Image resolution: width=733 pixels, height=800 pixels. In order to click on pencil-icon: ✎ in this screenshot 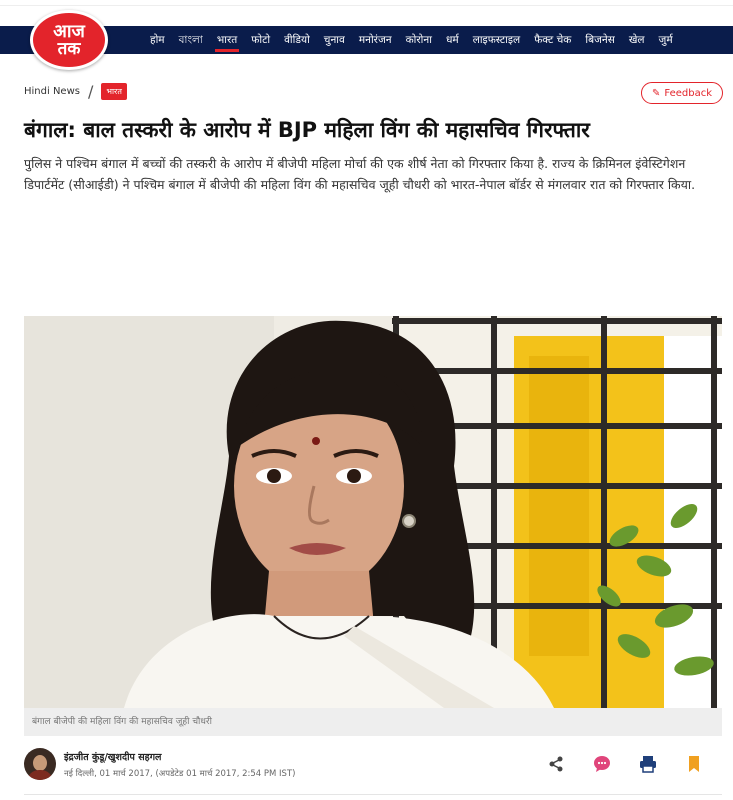, I will do `click(656, 93)`.